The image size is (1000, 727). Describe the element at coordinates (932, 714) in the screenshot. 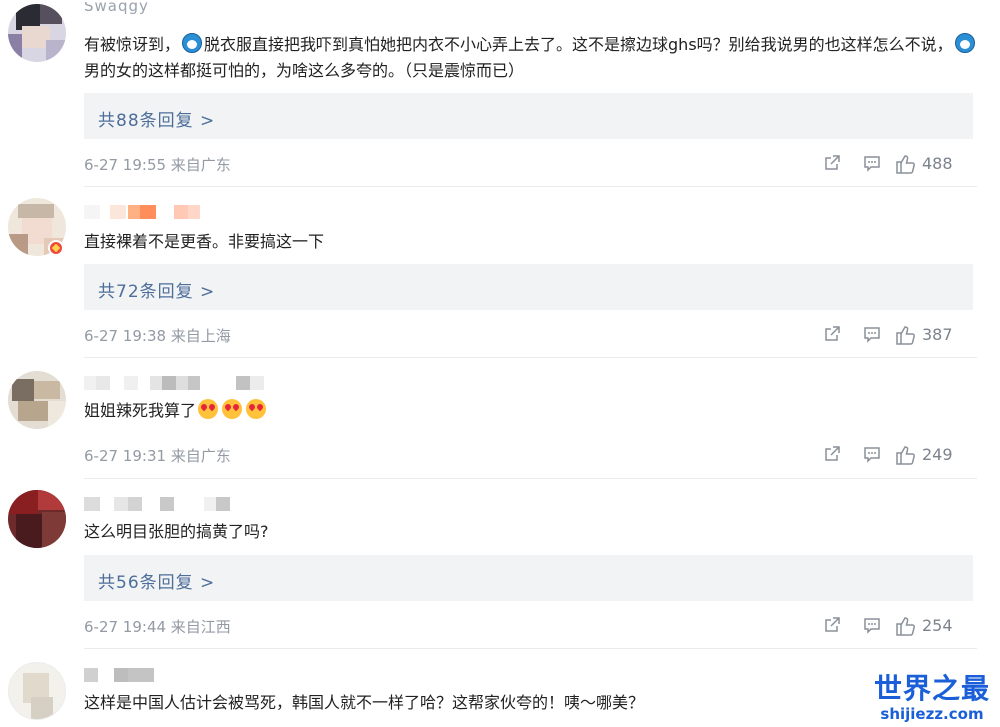

I see `watermark-site: shijiezz.com` at that location.